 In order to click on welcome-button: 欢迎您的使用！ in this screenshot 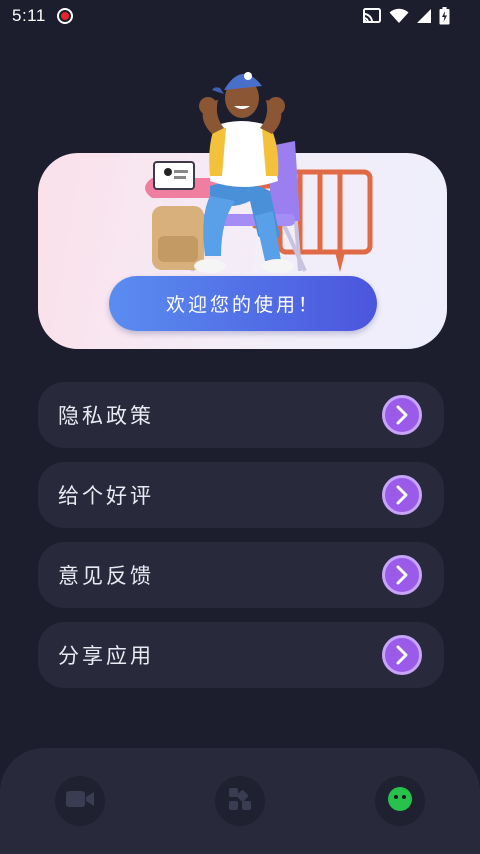, I will do `click(243, 303)`.